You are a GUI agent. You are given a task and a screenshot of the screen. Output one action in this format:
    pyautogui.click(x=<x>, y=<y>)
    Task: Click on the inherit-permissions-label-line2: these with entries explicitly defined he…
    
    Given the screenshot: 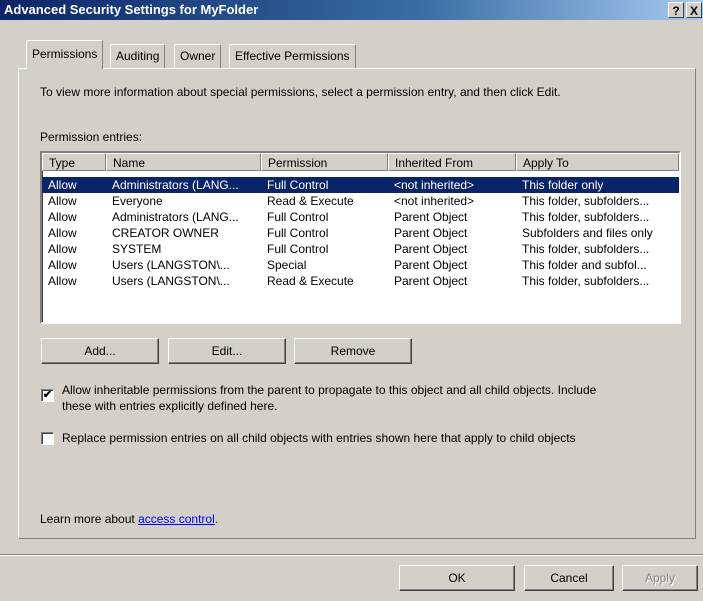 What is the action you would take?
    pyautogui.click(x=170, y=406)
    